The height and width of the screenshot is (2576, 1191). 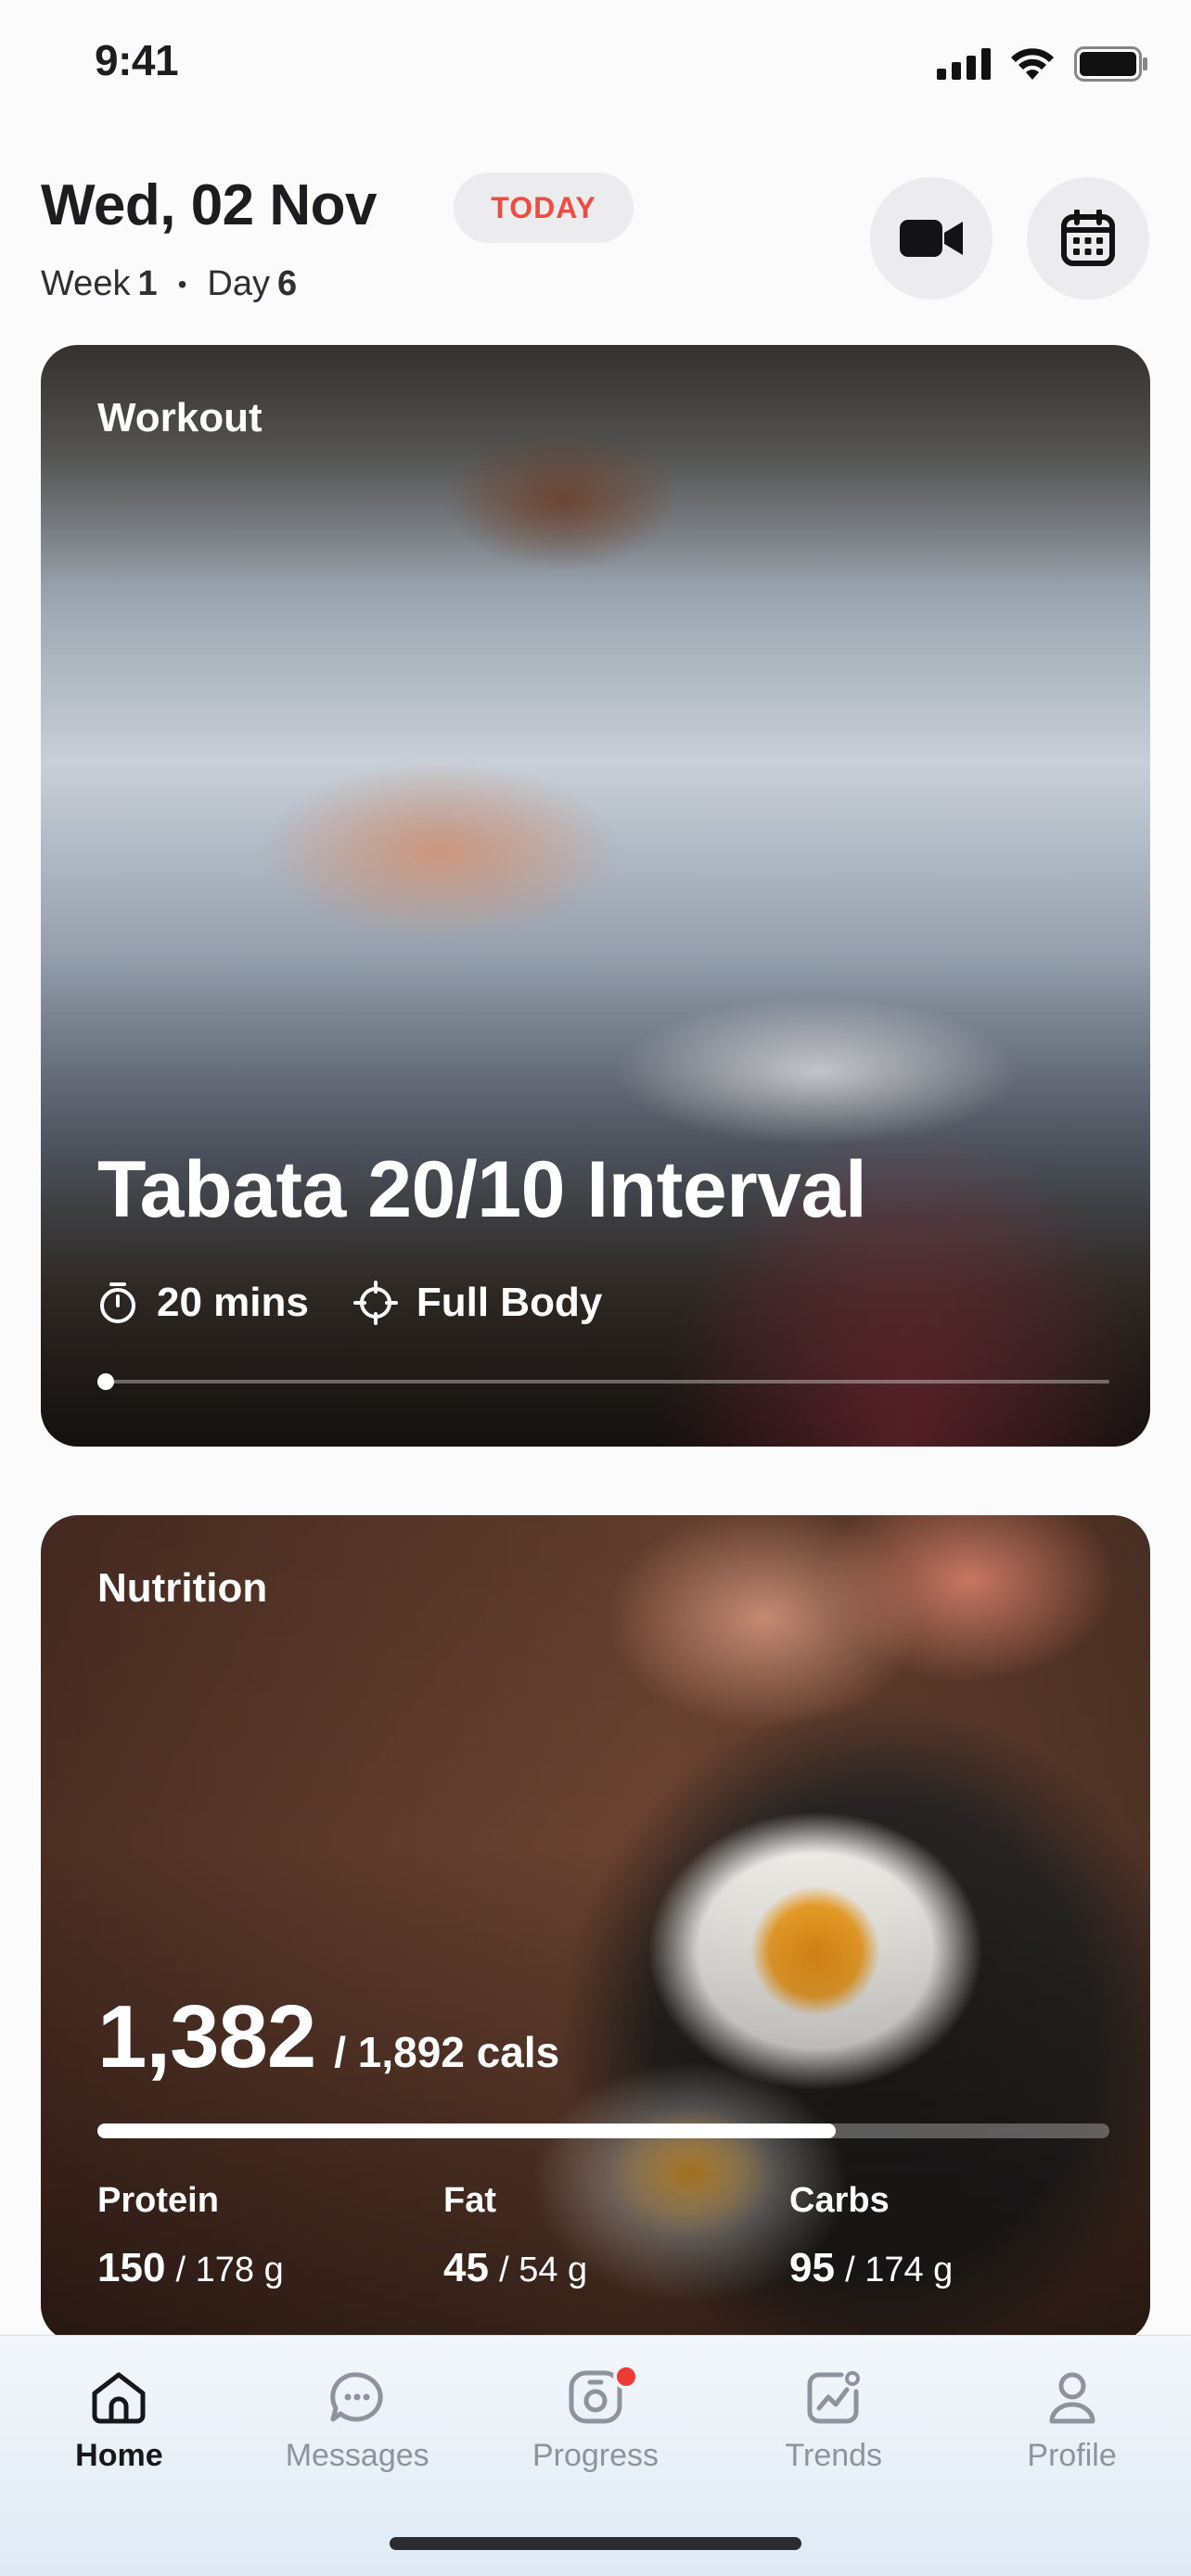 What do you see at coordinates (158, 2200) in the screenshot?
I see `macro-label: Protein` at bounding box center [158, 2200].